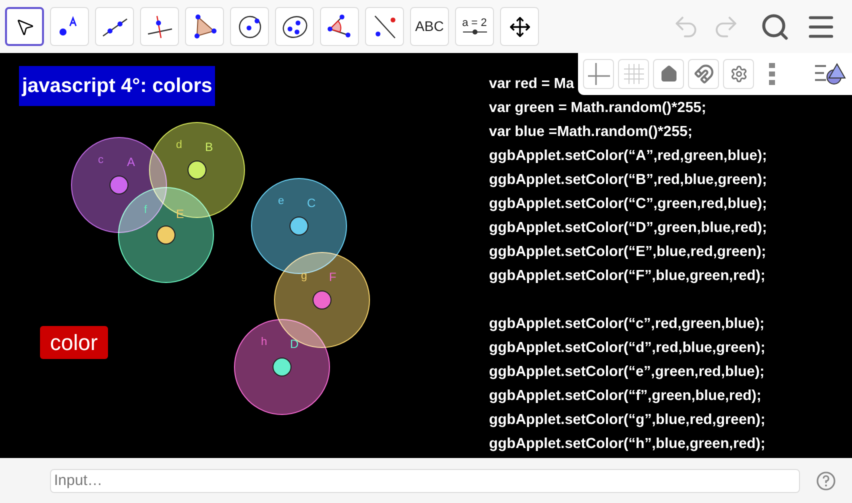  I want to click on help-icon, so click(826, 480).